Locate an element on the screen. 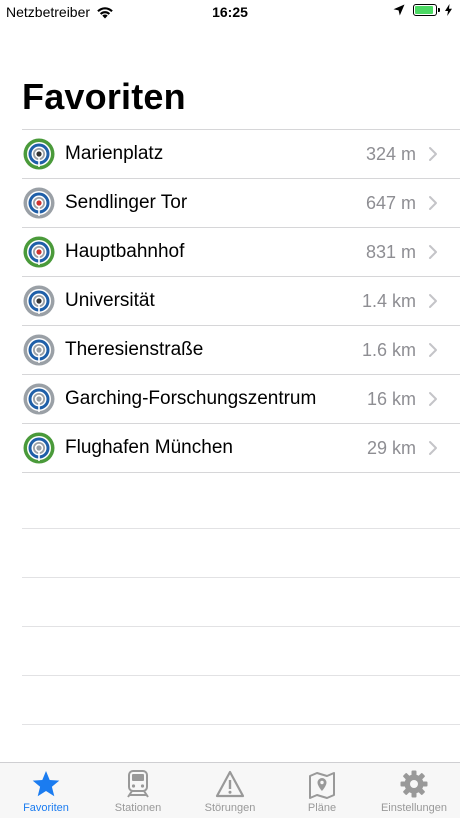 This screenshot has width=460, height=818. map-icon is located at coordinates (322, 785).